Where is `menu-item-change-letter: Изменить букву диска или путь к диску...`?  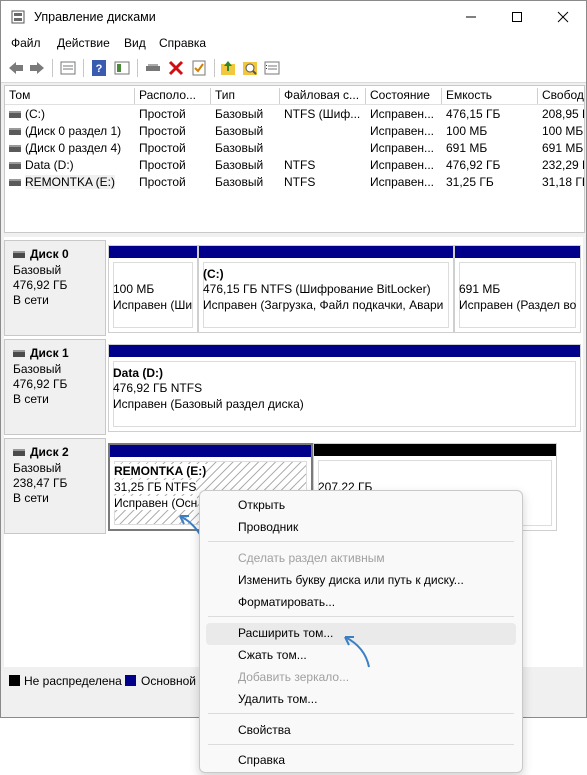 menu-item-change-letter: Изменить букву диска или путь к диску... is located at coordinates (351, 580).